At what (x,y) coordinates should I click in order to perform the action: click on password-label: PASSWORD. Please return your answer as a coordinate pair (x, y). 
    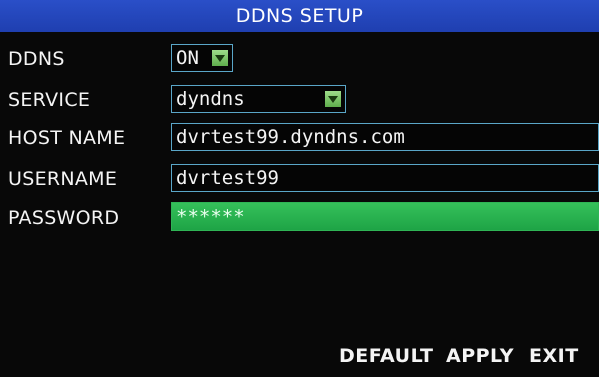
    Looking at the image, I should click on (64, 218).